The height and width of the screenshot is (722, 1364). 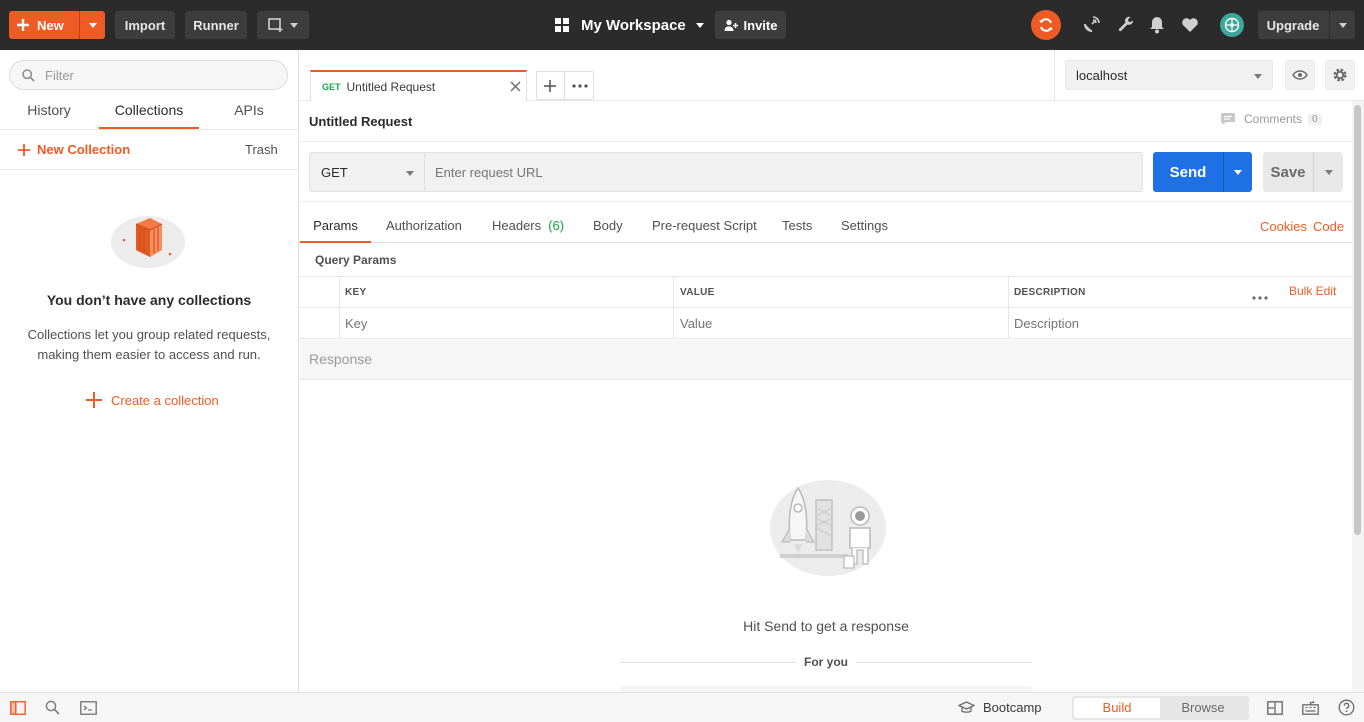 What do you see at coordinates (360, 121) in the screenshot?
I see `request-title: Untitled Request` at bounding box center [360, 121].